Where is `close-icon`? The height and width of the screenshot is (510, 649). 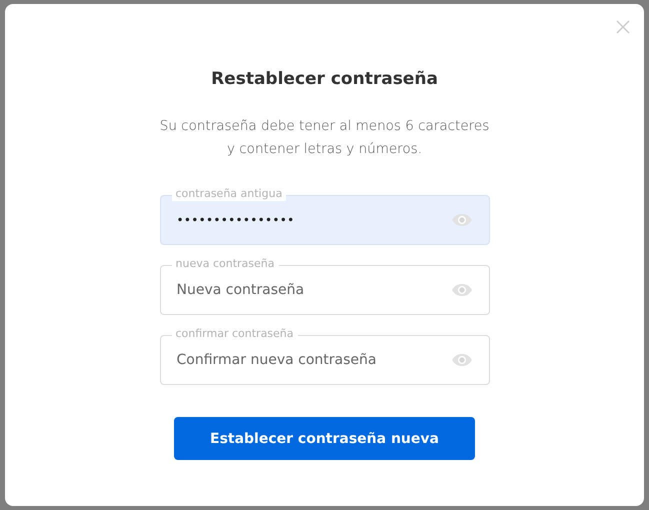 close-icon is located at coordinates (623, 27).